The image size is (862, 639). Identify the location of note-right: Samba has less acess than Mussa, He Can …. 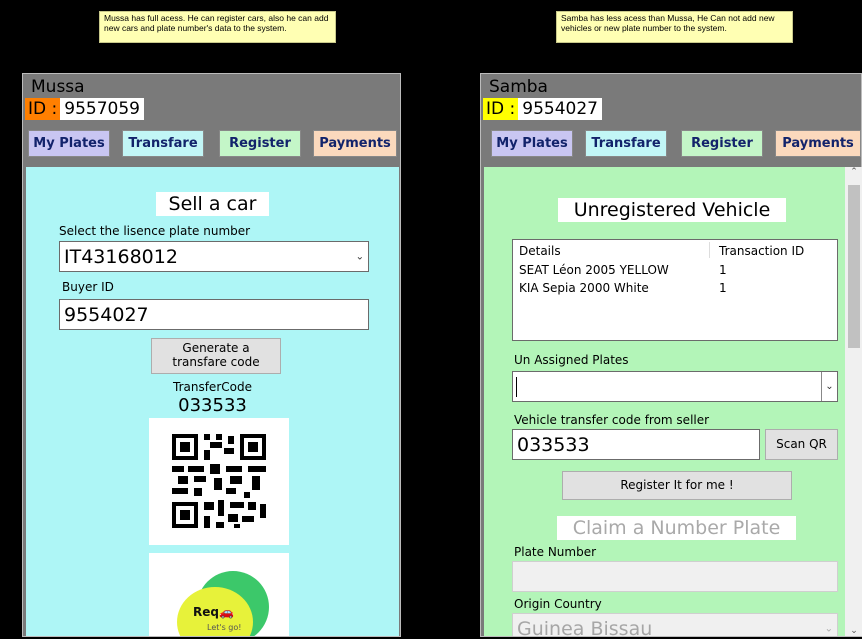
(674, 27).